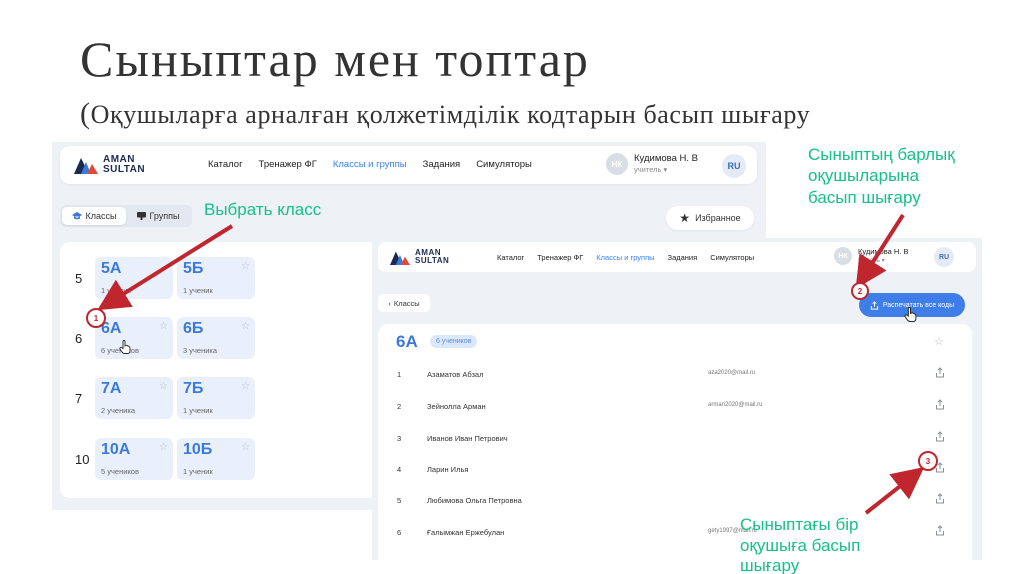 This screenshot has width=1024, height=574. Describe the element at coordinates (399, 500) in the screenshot. I see `row-number: 5` at that location.